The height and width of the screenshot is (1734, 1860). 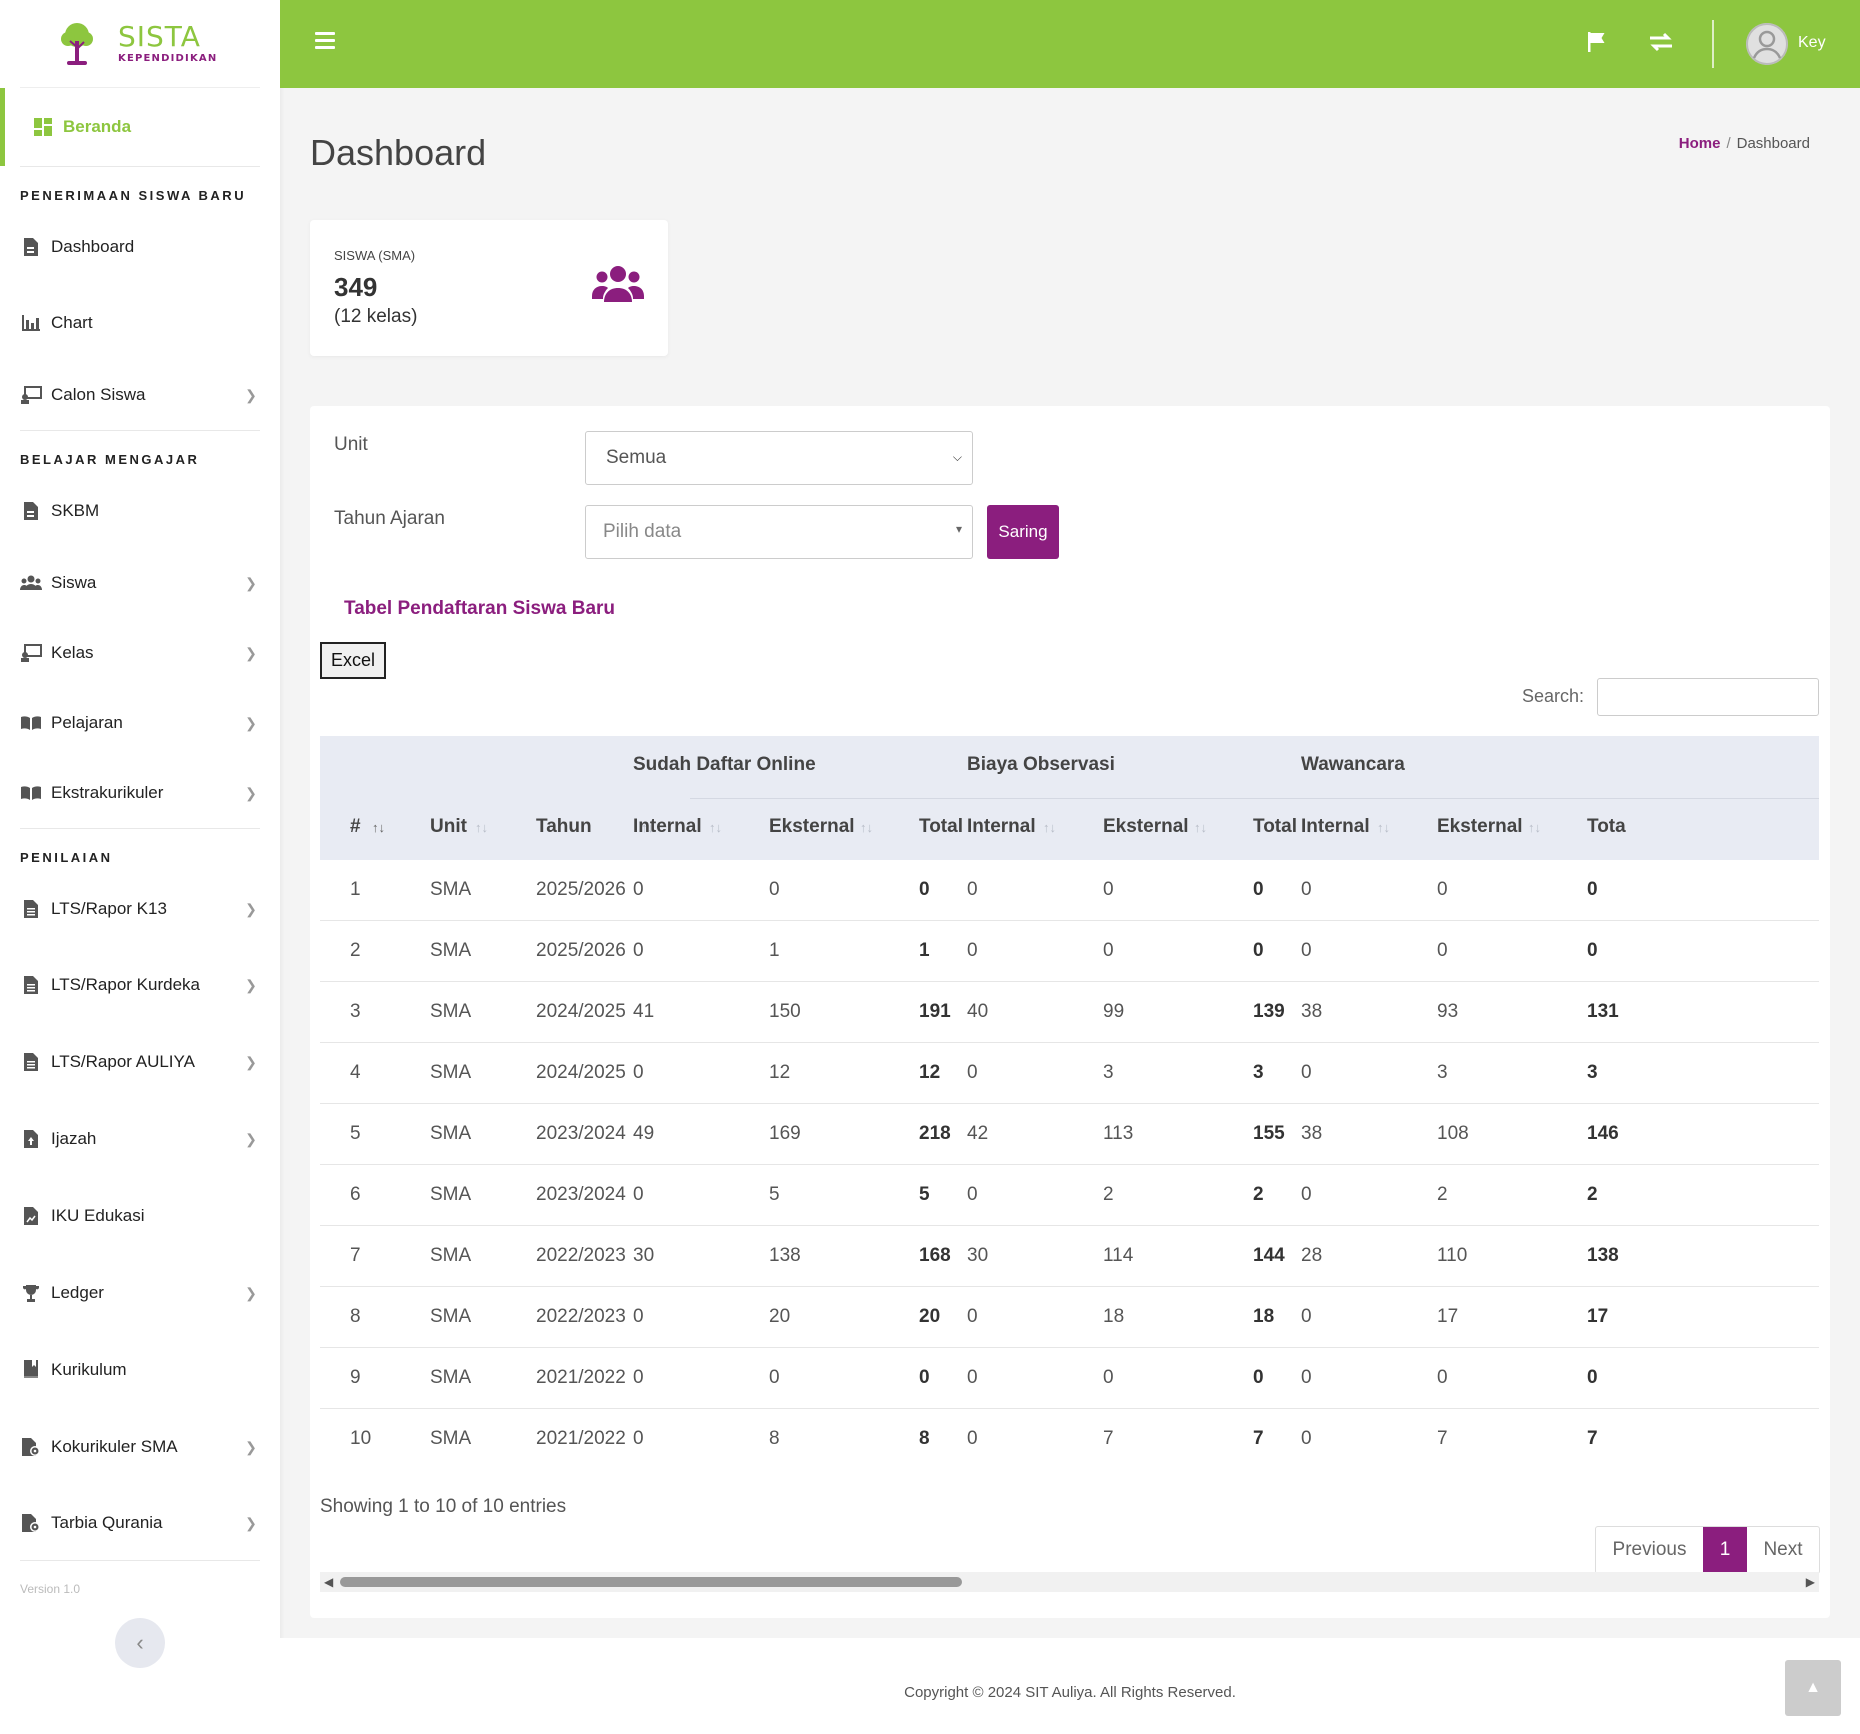 I want to click on sidebar-item-kurikulum: Kurikulum, so click(x=140, y=1370).